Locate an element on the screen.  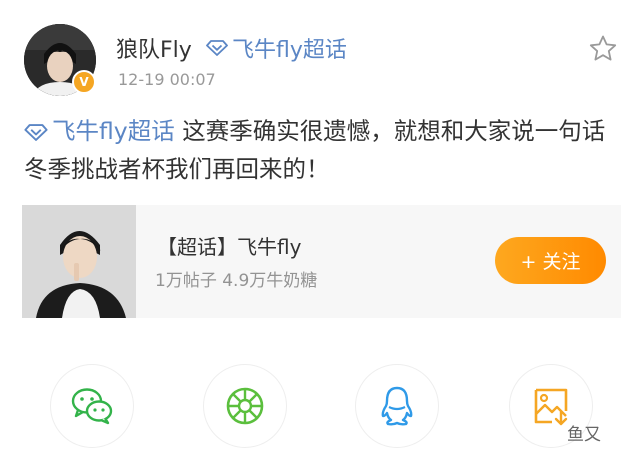
wechat-icon is located at coordinates (92, 406).